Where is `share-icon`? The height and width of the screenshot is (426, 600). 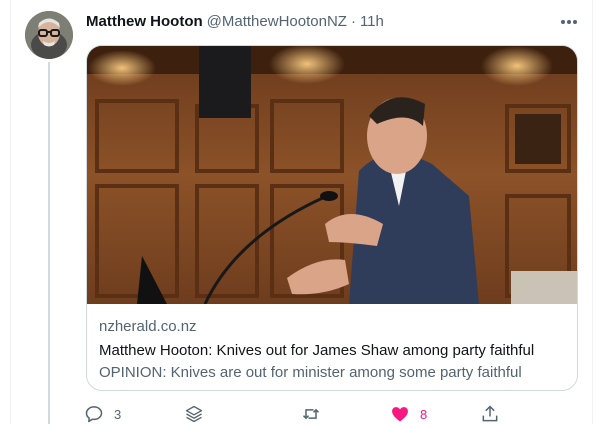
share-icon is located at coordinates (490, 413).